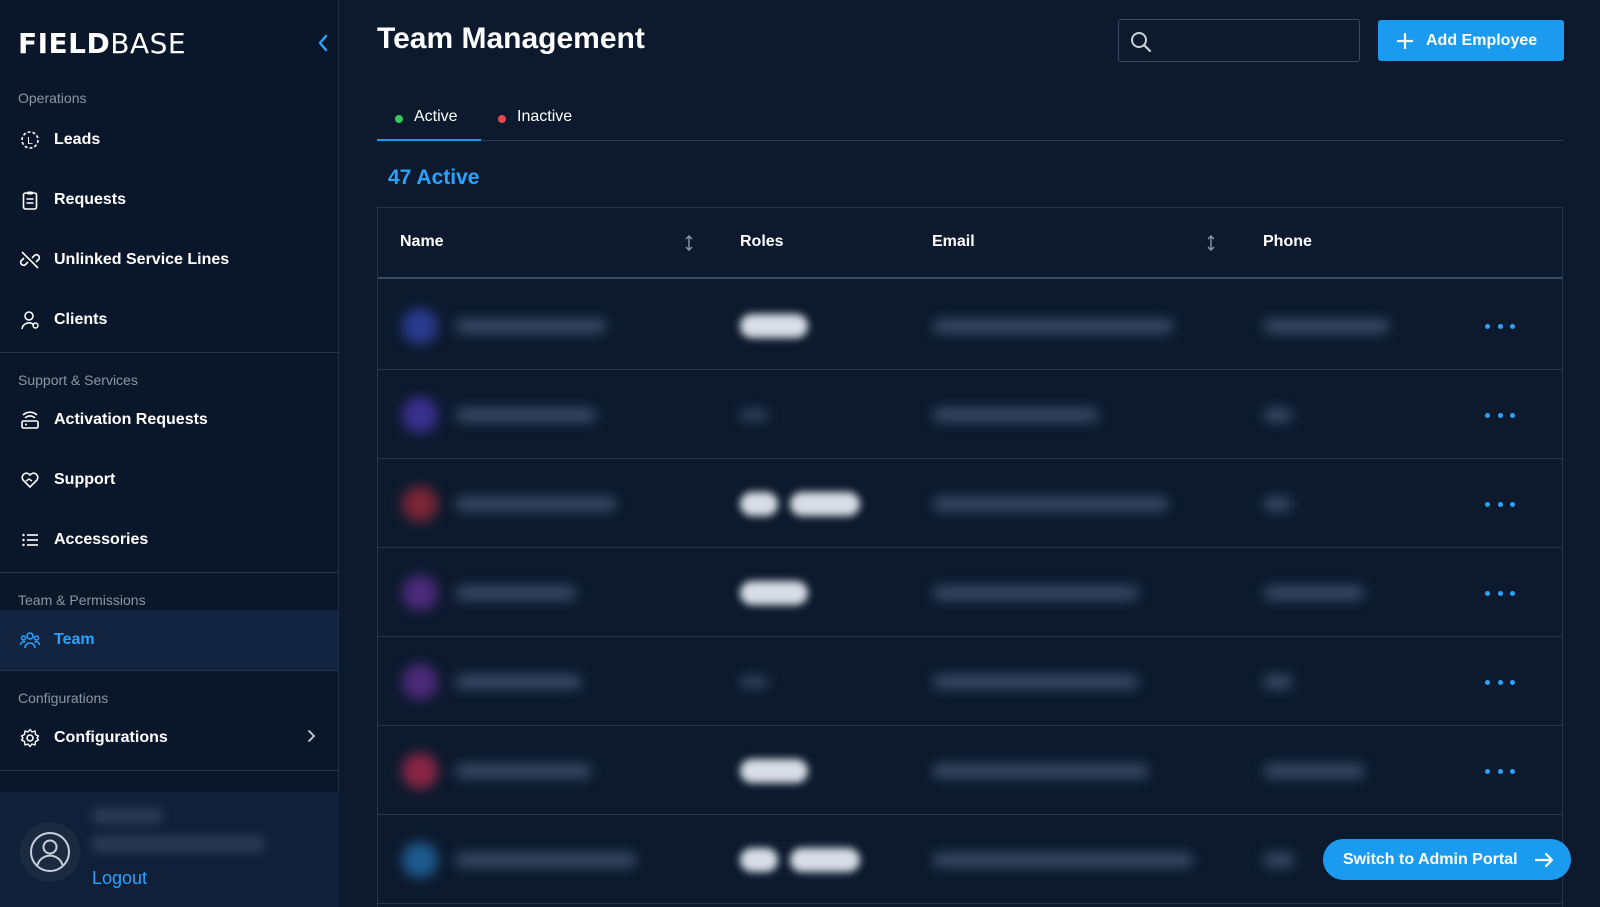 The width and height of the screenshot is (1600, 907). What do you see at coordinates (434, 177) in the screenshot?
I see `active-count: 47 Active` at bounding box center [434, 177].